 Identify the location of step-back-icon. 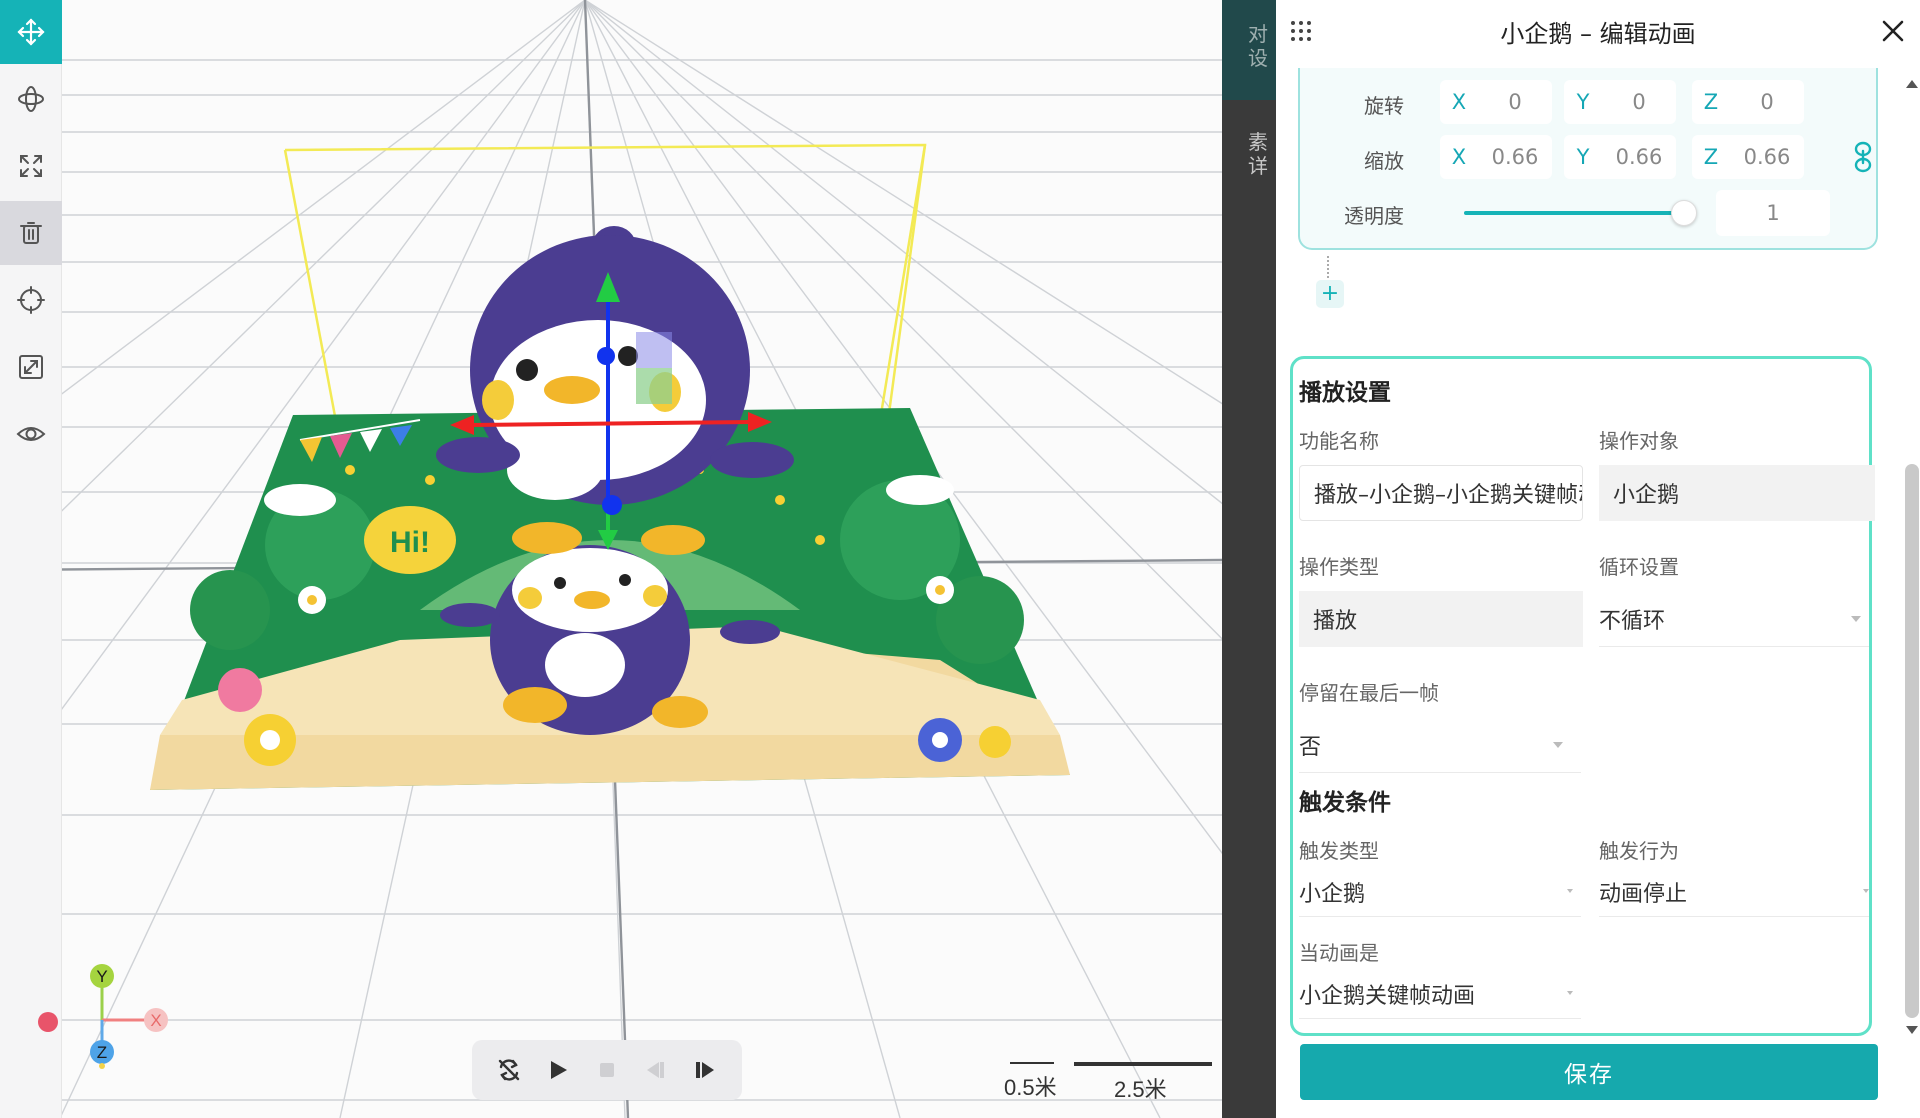
(656, 1070).